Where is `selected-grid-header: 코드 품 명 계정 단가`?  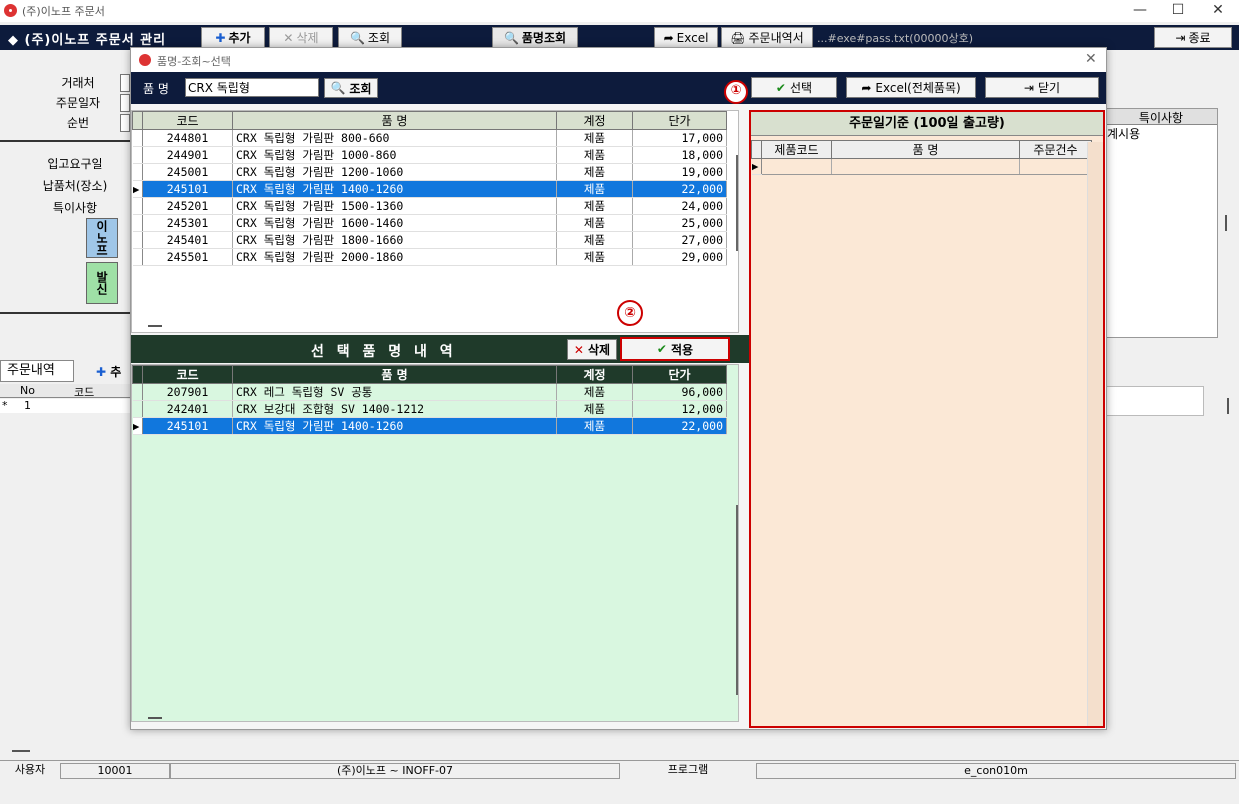 selected-grid-header: 코드 품 명 계정 단가 is located at coordinates (429, 374).